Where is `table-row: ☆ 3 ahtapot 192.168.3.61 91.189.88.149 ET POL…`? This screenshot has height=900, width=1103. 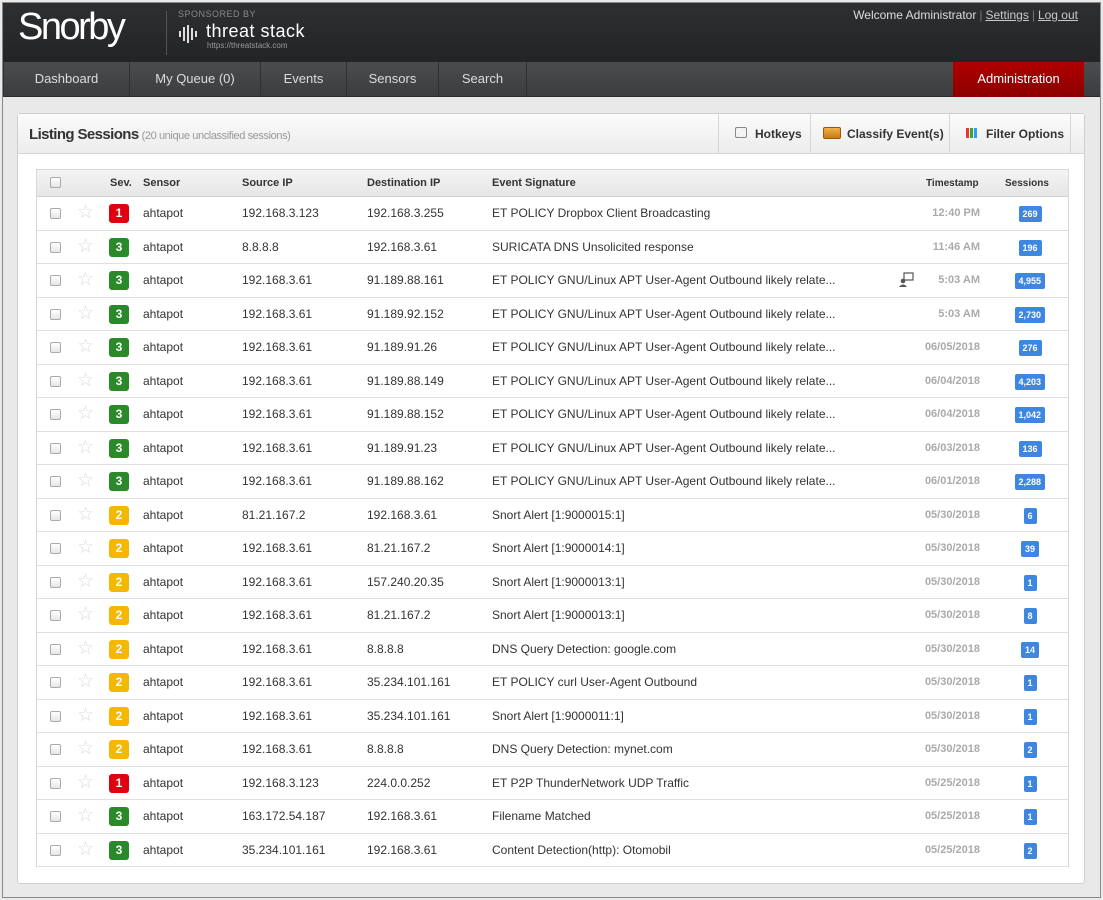
table-row: ☆ 3 ahtapot 192.168.3.61 91.189.88.149 ET POL… is located at coordinates (552, 381).